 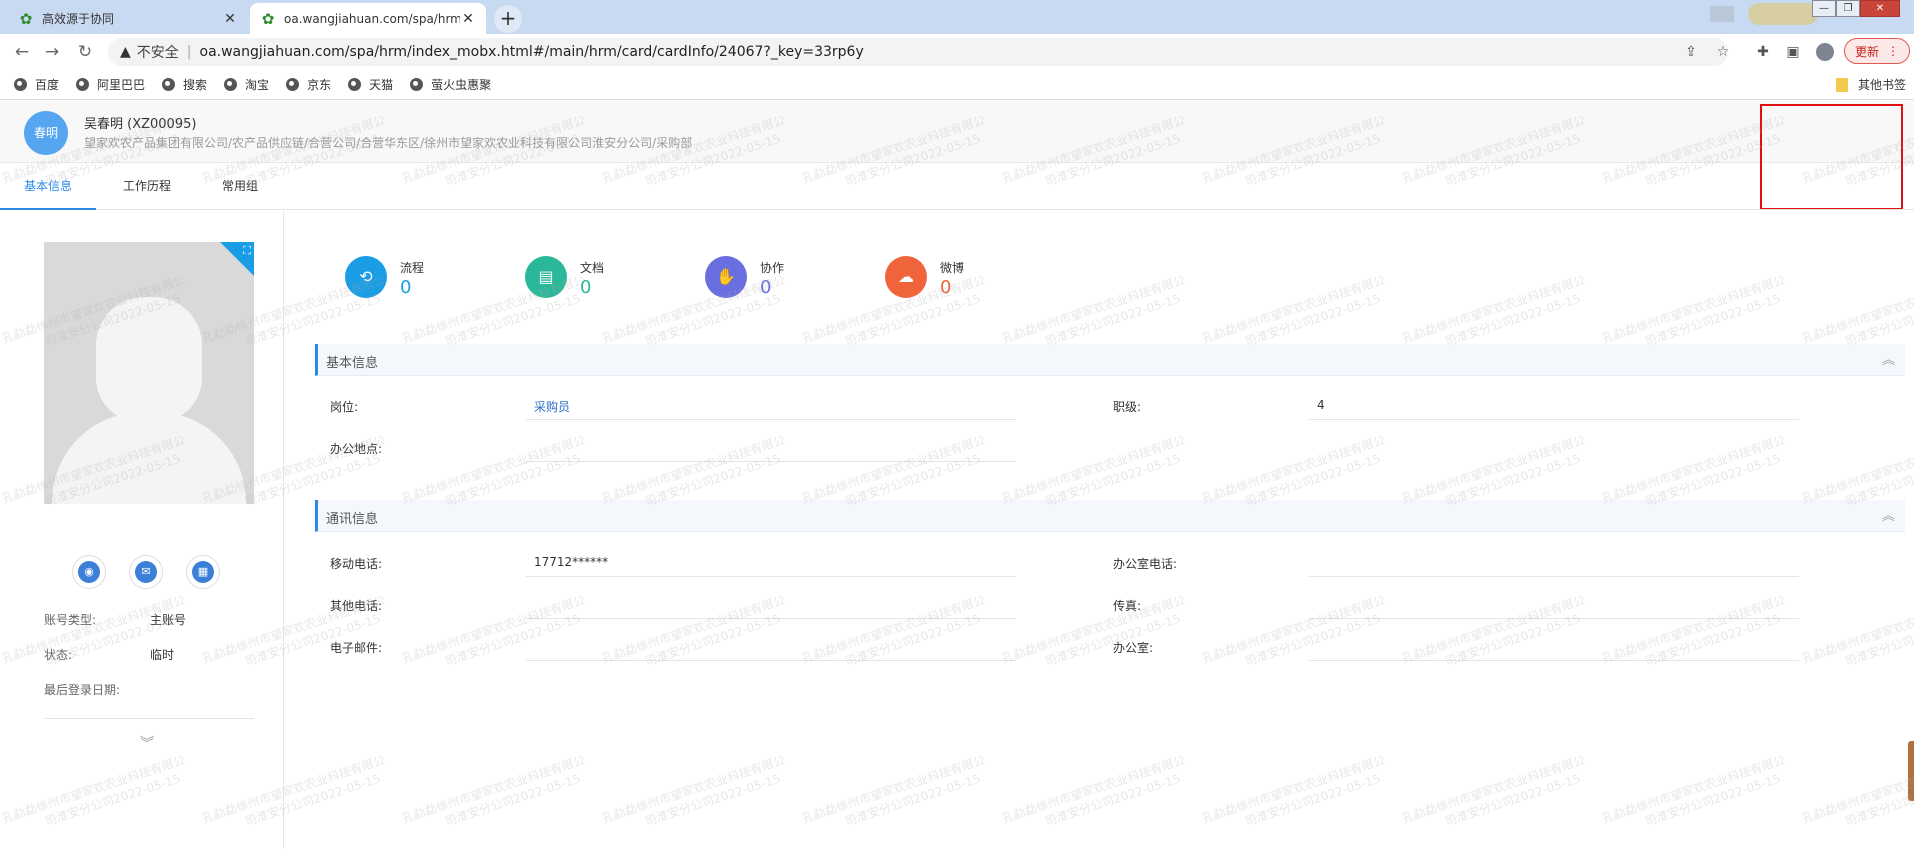 I want to click on chat-icon: ◉, so click(x=89, y=572).